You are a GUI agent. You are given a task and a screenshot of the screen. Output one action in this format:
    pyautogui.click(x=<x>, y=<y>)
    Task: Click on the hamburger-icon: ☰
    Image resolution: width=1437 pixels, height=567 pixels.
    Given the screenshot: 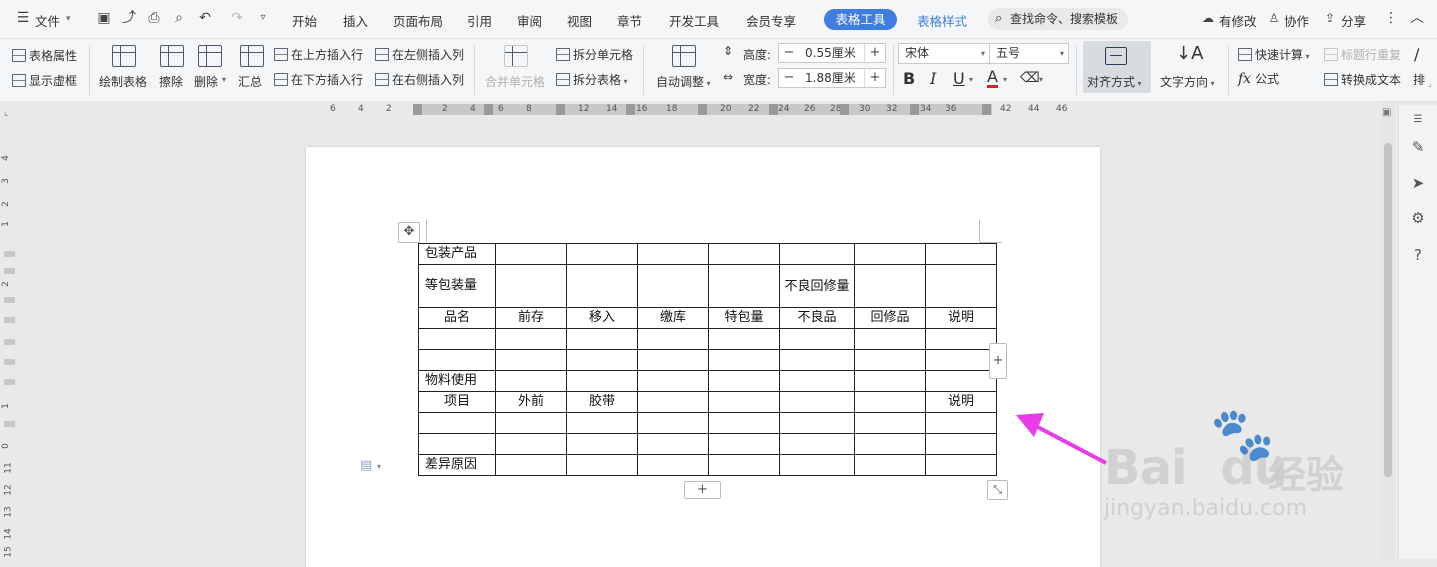 What is the action you would take?
    pyautogui.click(x=23, y=18)
    